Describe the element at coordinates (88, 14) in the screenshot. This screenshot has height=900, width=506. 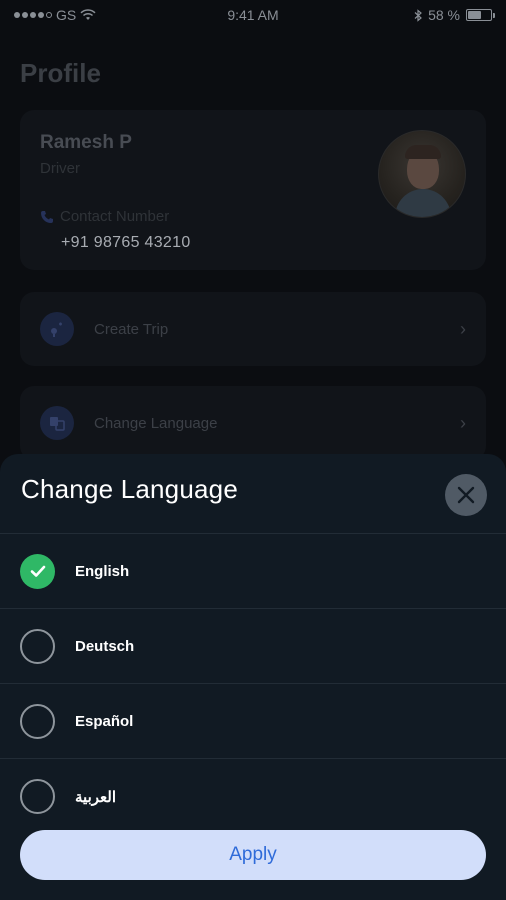
I see `wifi-icon` at that location.